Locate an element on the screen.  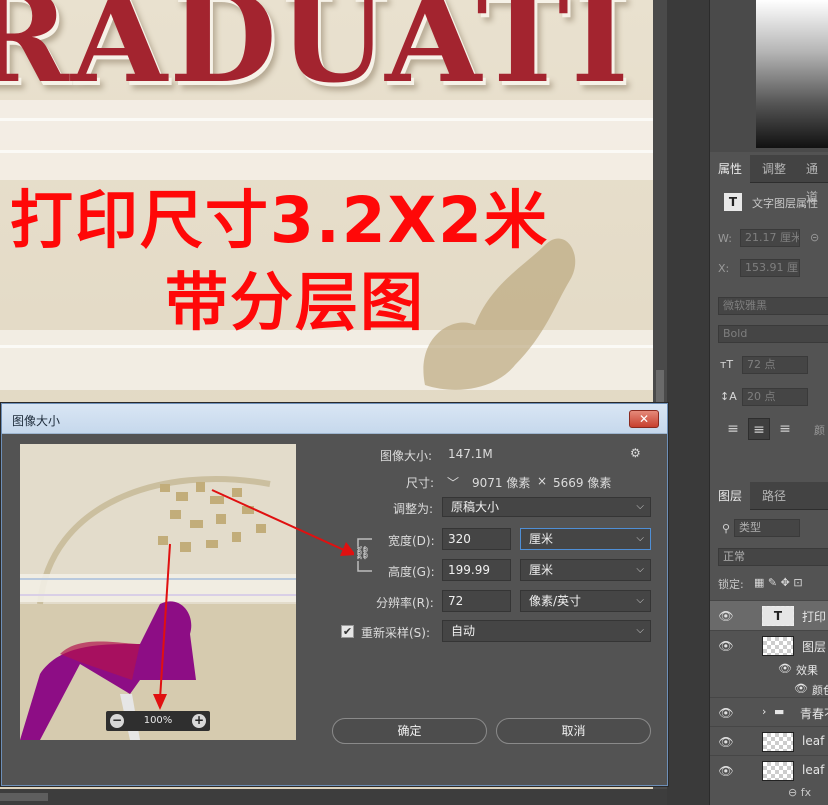
dimensions-label: 尺寸: is located at coordinates (420, 483).